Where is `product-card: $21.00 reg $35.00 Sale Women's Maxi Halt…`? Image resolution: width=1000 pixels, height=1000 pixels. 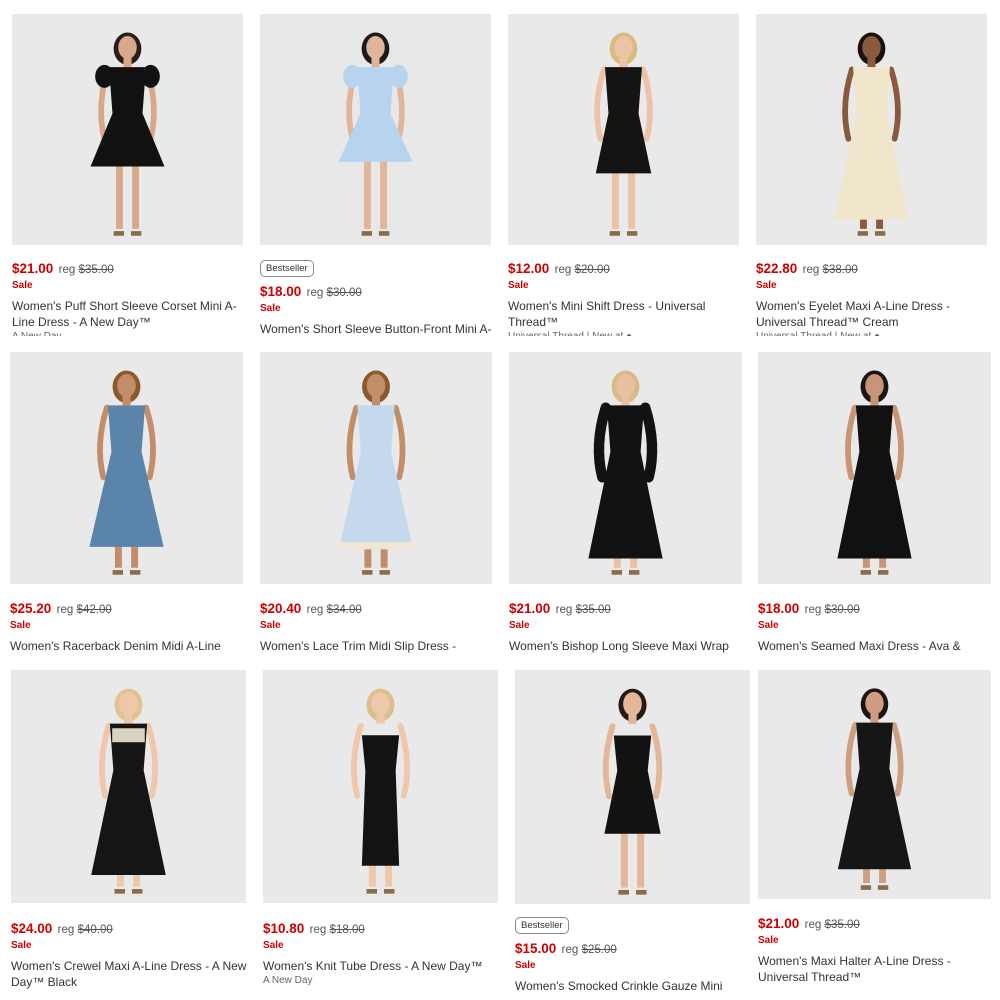
product-card: $21.00 reg $35.00 Sale Women's Maxi Halt… is located at coordinates (875, 835).